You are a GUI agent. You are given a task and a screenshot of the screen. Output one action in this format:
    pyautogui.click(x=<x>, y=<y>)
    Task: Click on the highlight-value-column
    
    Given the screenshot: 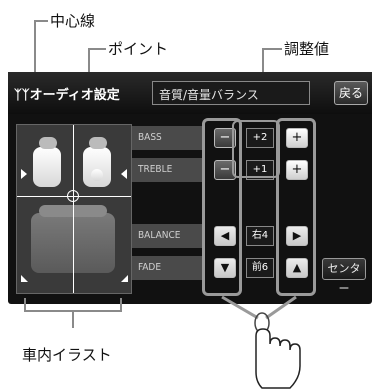 What is the action you would take?
    pyautogui.click(x=256, y=149)
    